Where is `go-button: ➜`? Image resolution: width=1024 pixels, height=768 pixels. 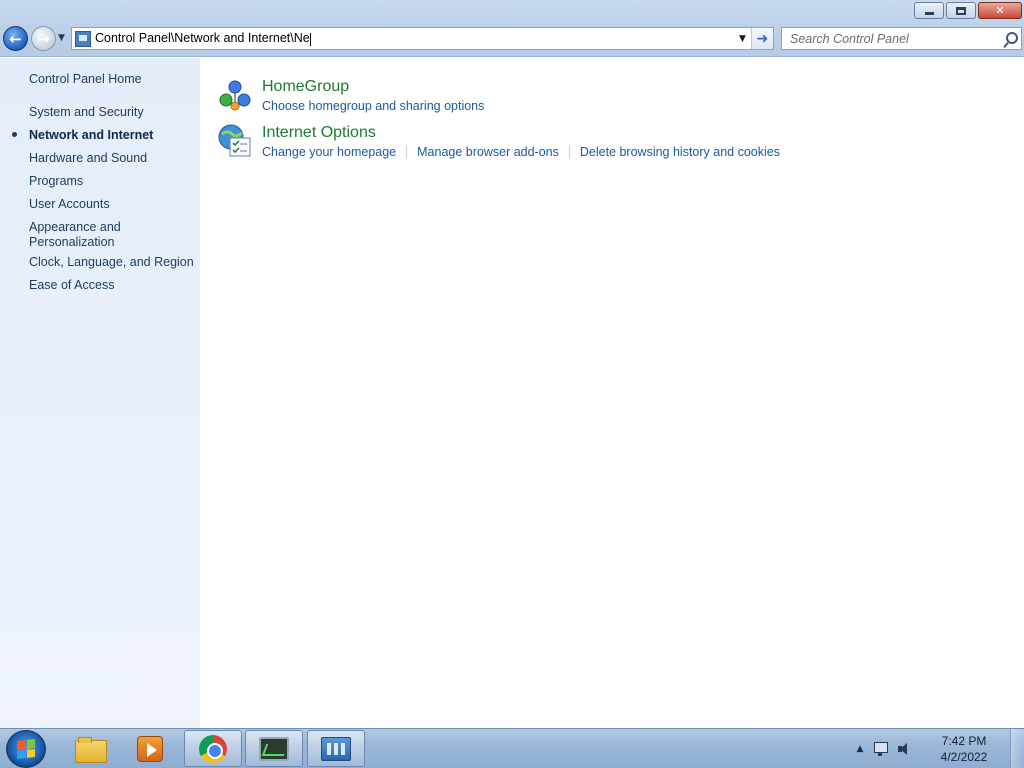
go-button: ➜ is located at coordinates (762, 38).